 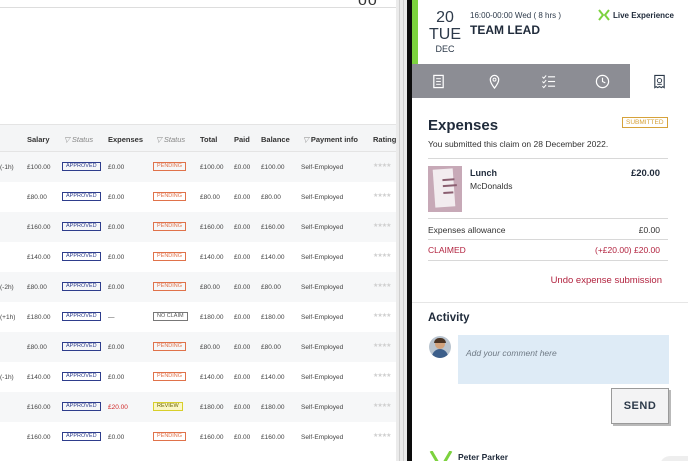 I want to click on floating-action-button, so click(x=674, y=458).